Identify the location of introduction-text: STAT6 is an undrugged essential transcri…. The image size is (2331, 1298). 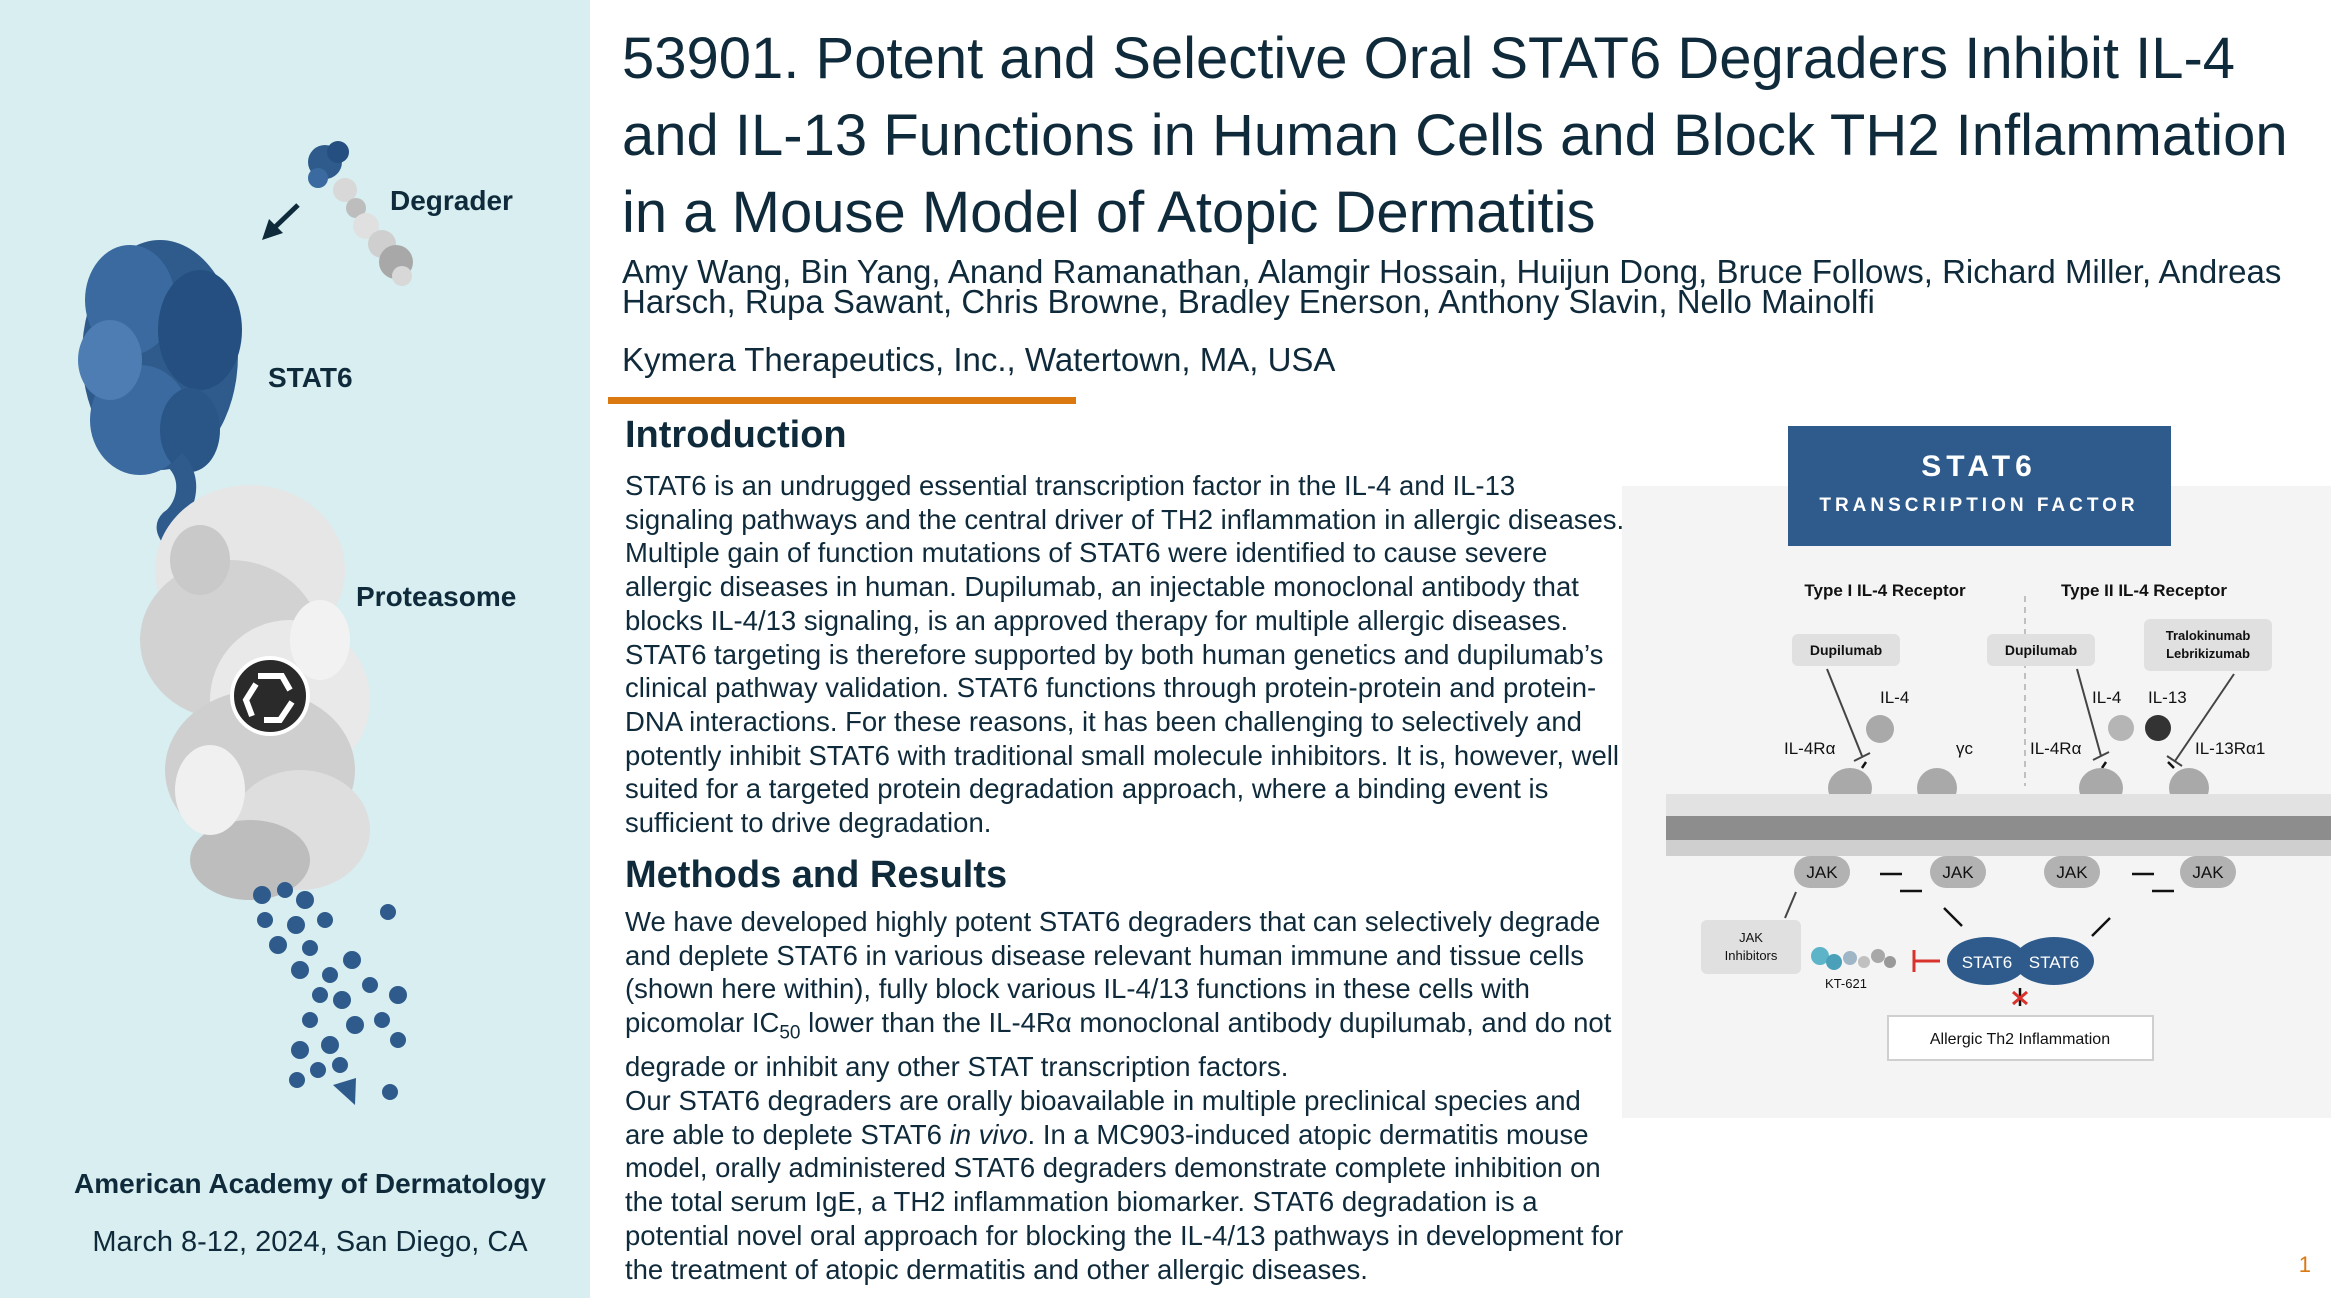
(1125, 654).